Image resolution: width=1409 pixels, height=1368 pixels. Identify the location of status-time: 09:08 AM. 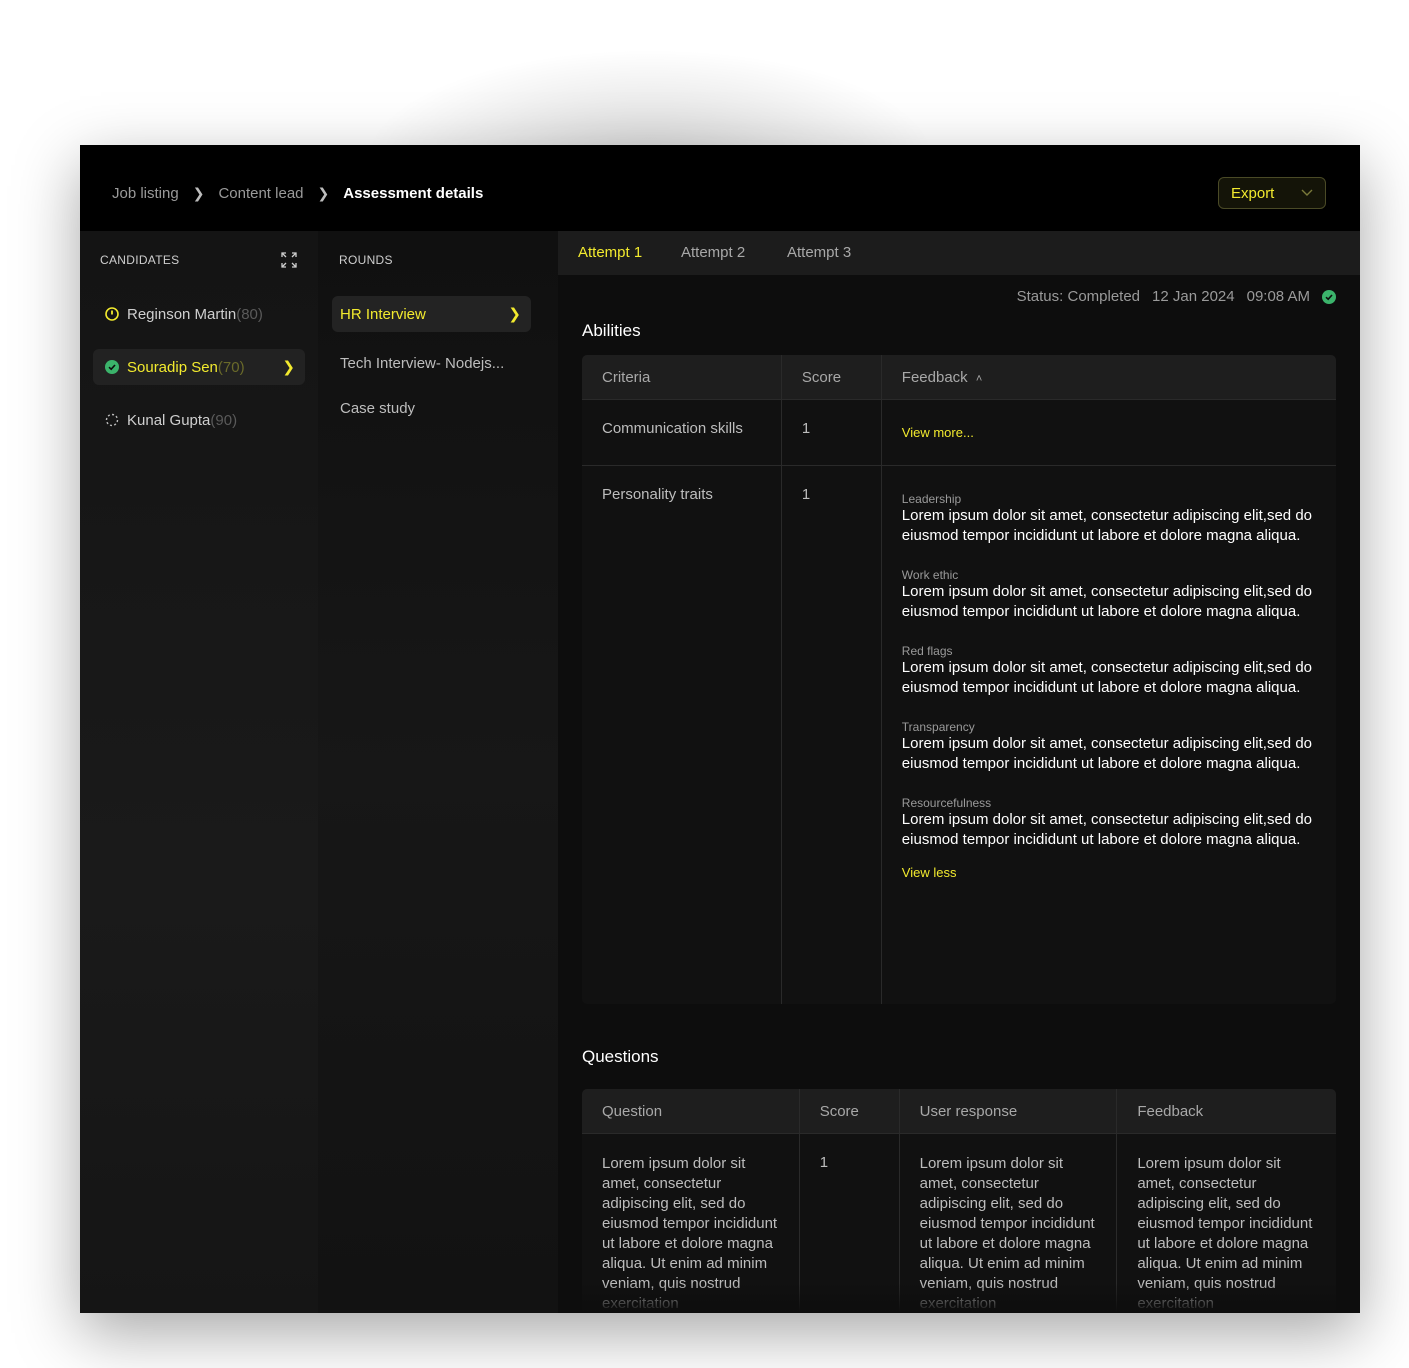
(1278, 296).